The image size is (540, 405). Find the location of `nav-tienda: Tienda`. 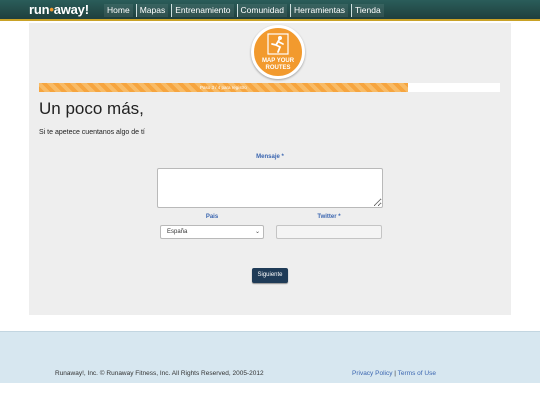

nav-tienda: Tienda is located at coordinates (367, 10).